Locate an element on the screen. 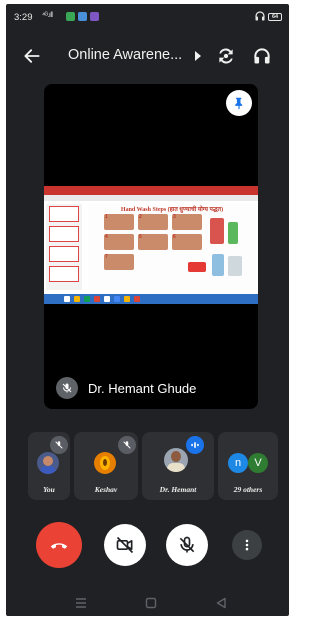 Image resolution: width=320 pixels, height=618 pixels. end-call-button is located at coordinates (59, 545).